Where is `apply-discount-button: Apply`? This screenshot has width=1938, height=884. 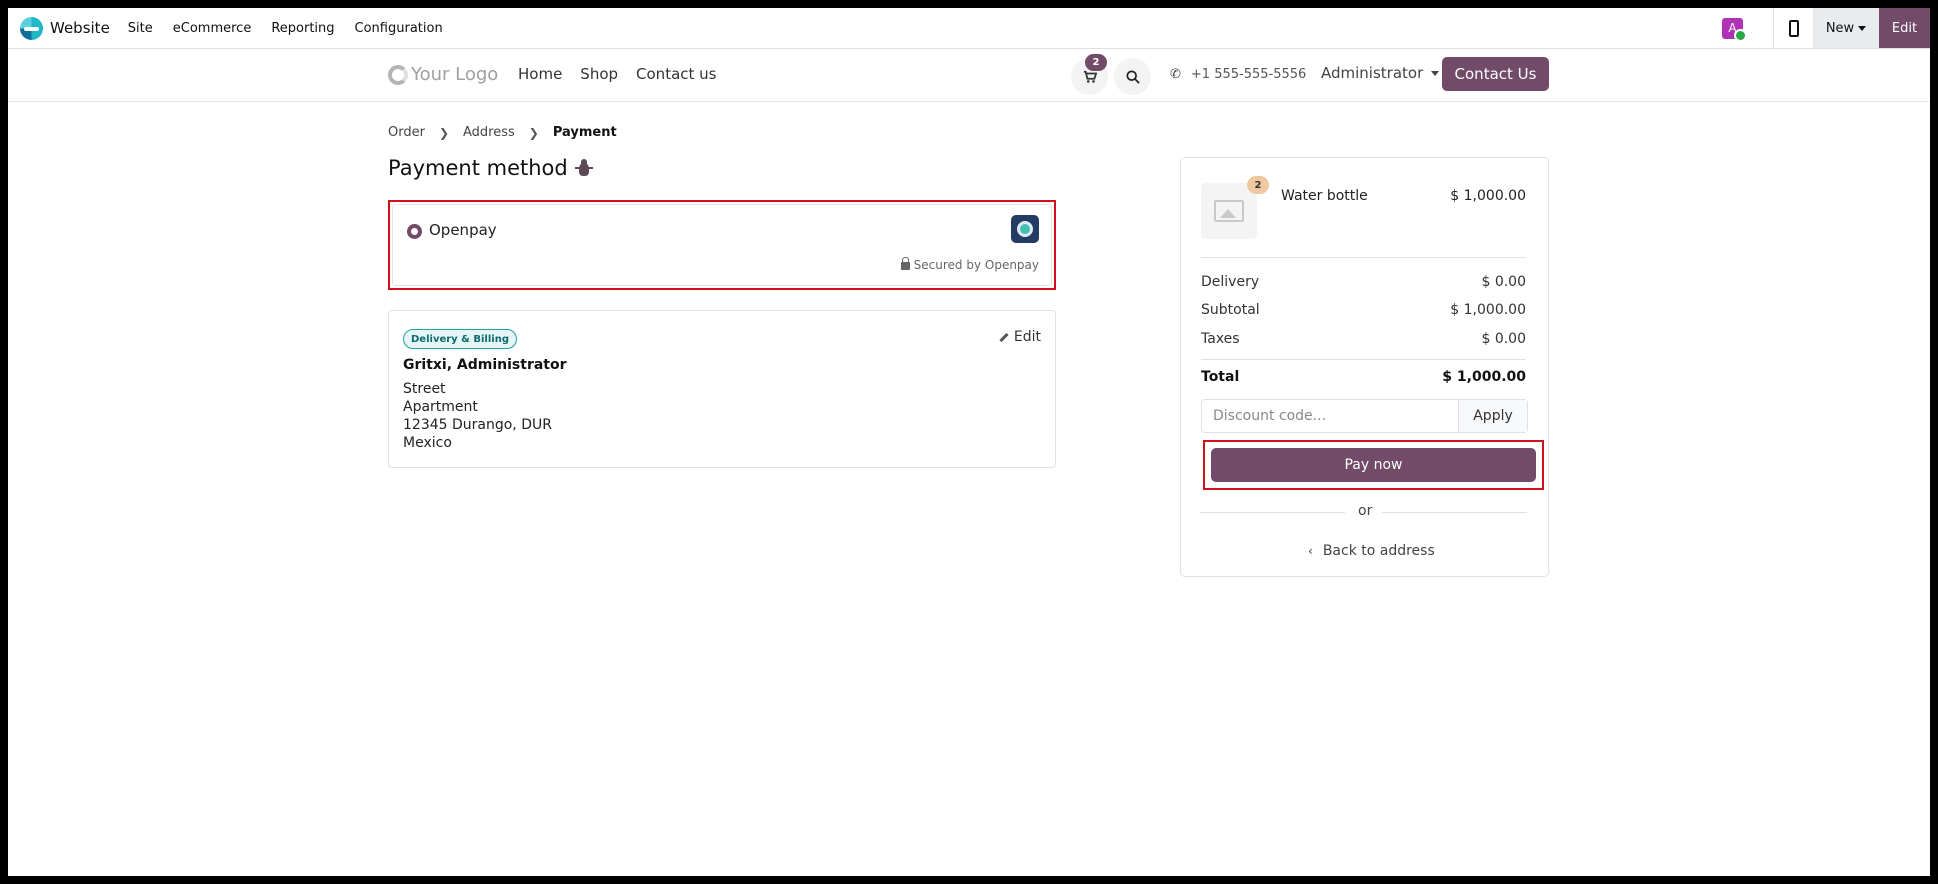 apply-discount-button: Apply is located at coordinates (1492, 416).